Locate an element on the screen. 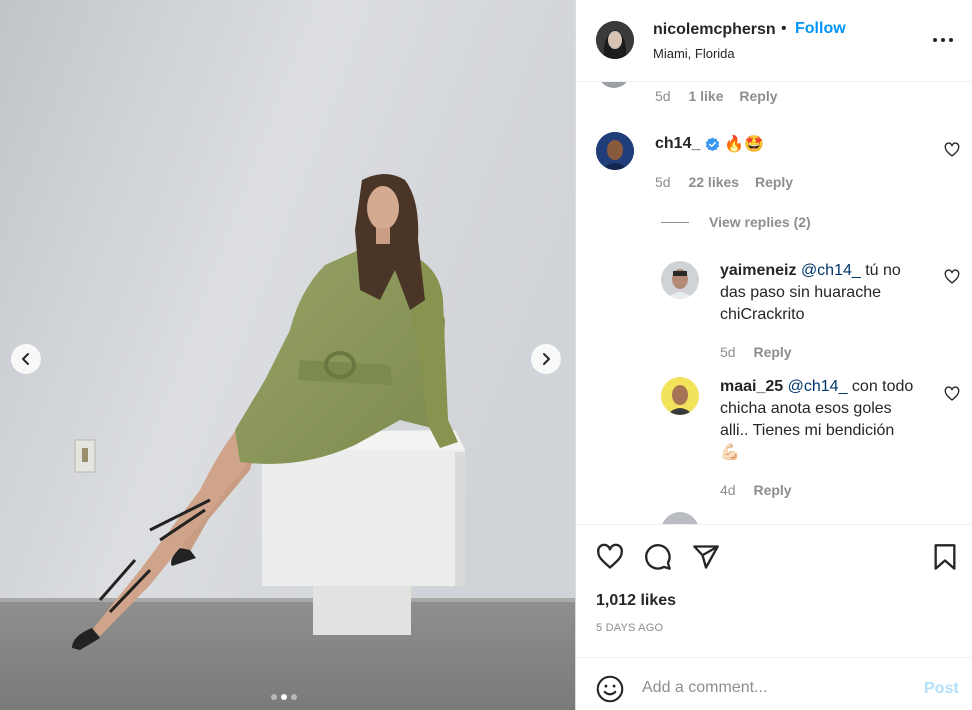 This screenshot has width=972, height=710. post-date: 5 DAYS AGO is located at coordinates (629, 628).